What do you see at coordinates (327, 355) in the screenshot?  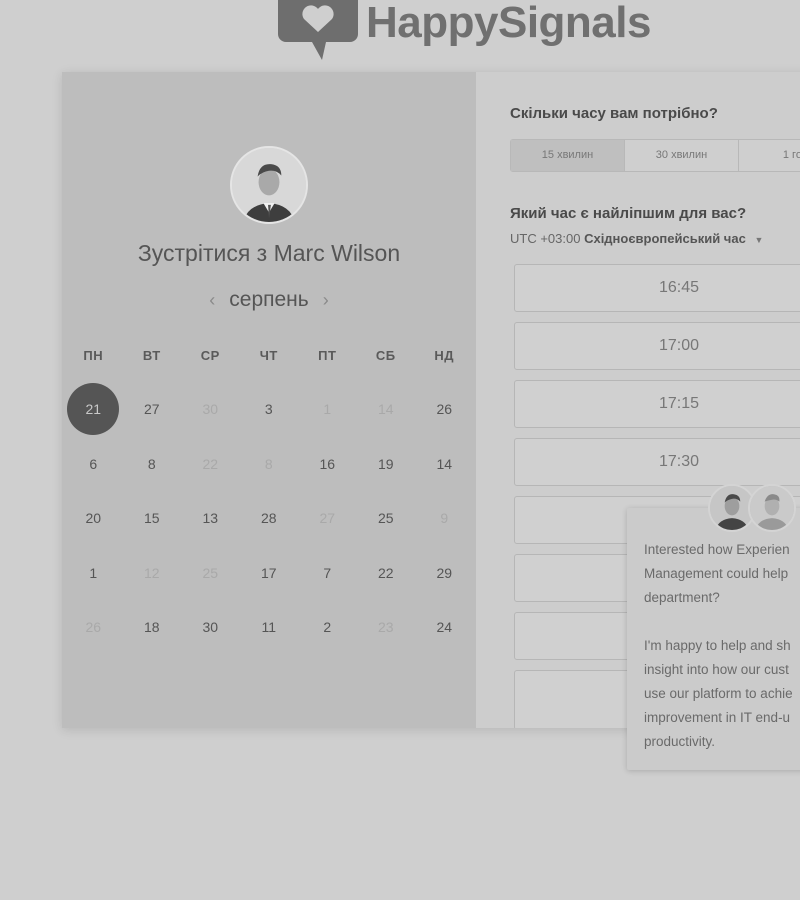 I see `weekday-label: ПТ` at bounding box center [327, 355].